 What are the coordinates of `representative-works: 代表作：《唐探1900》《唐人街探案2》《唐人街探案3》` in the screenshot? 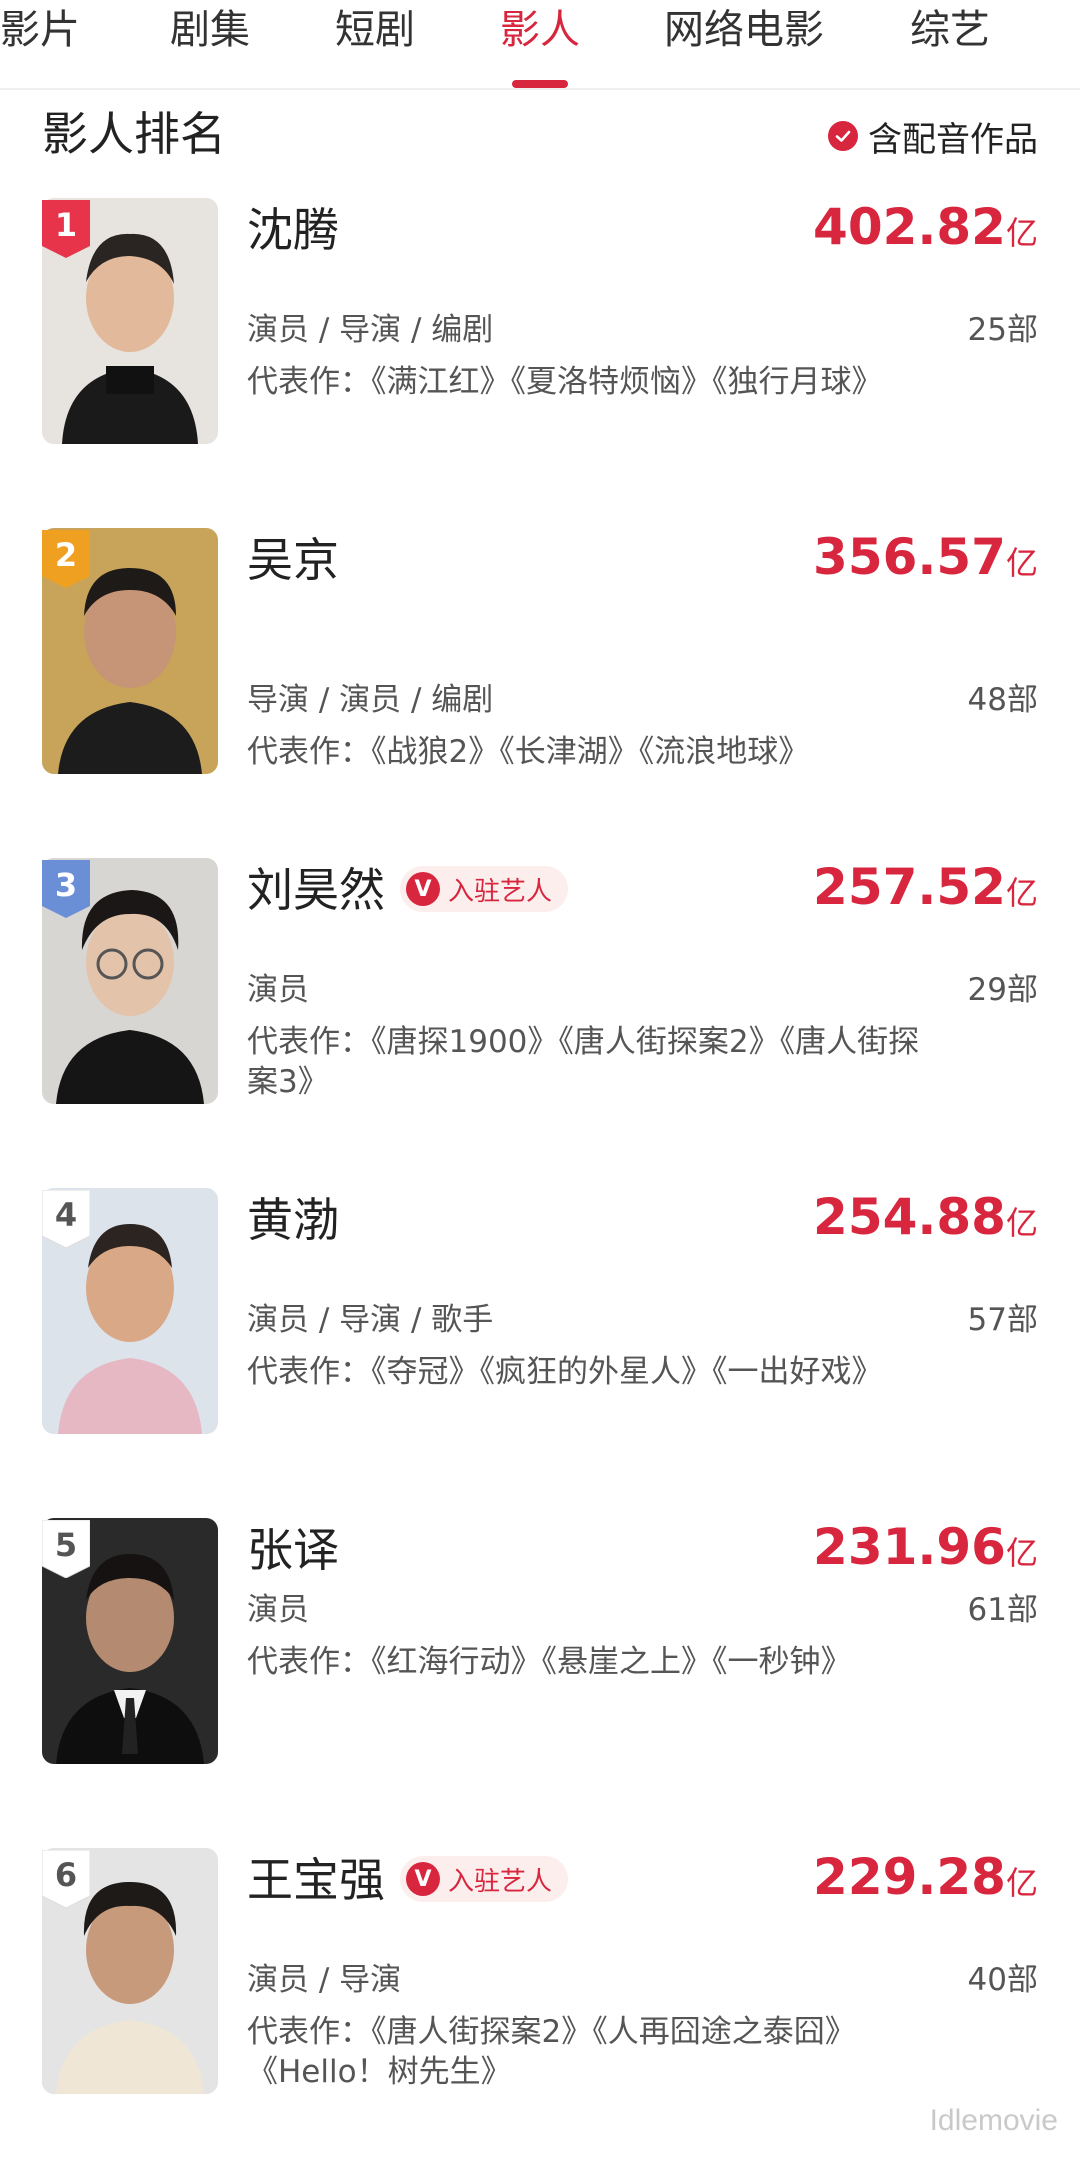 It's located at (583, 1062).